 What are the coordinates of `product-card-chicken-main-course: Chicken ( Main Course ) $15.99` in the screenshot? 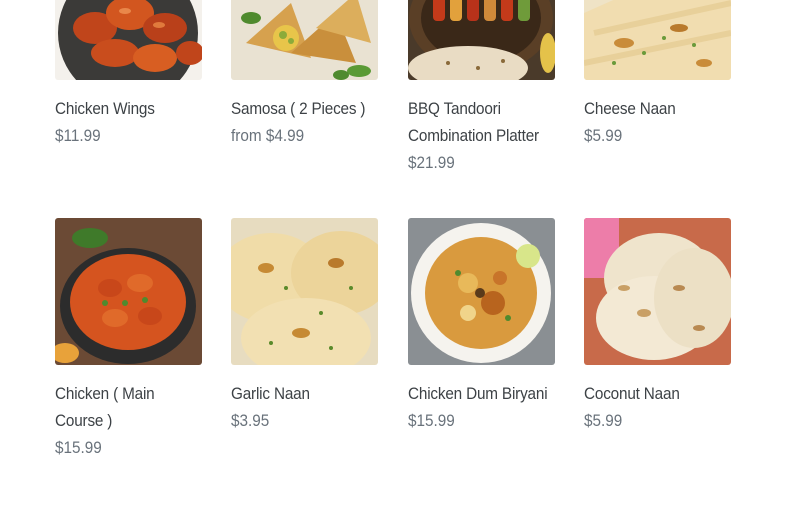 It's located at (128, 339).